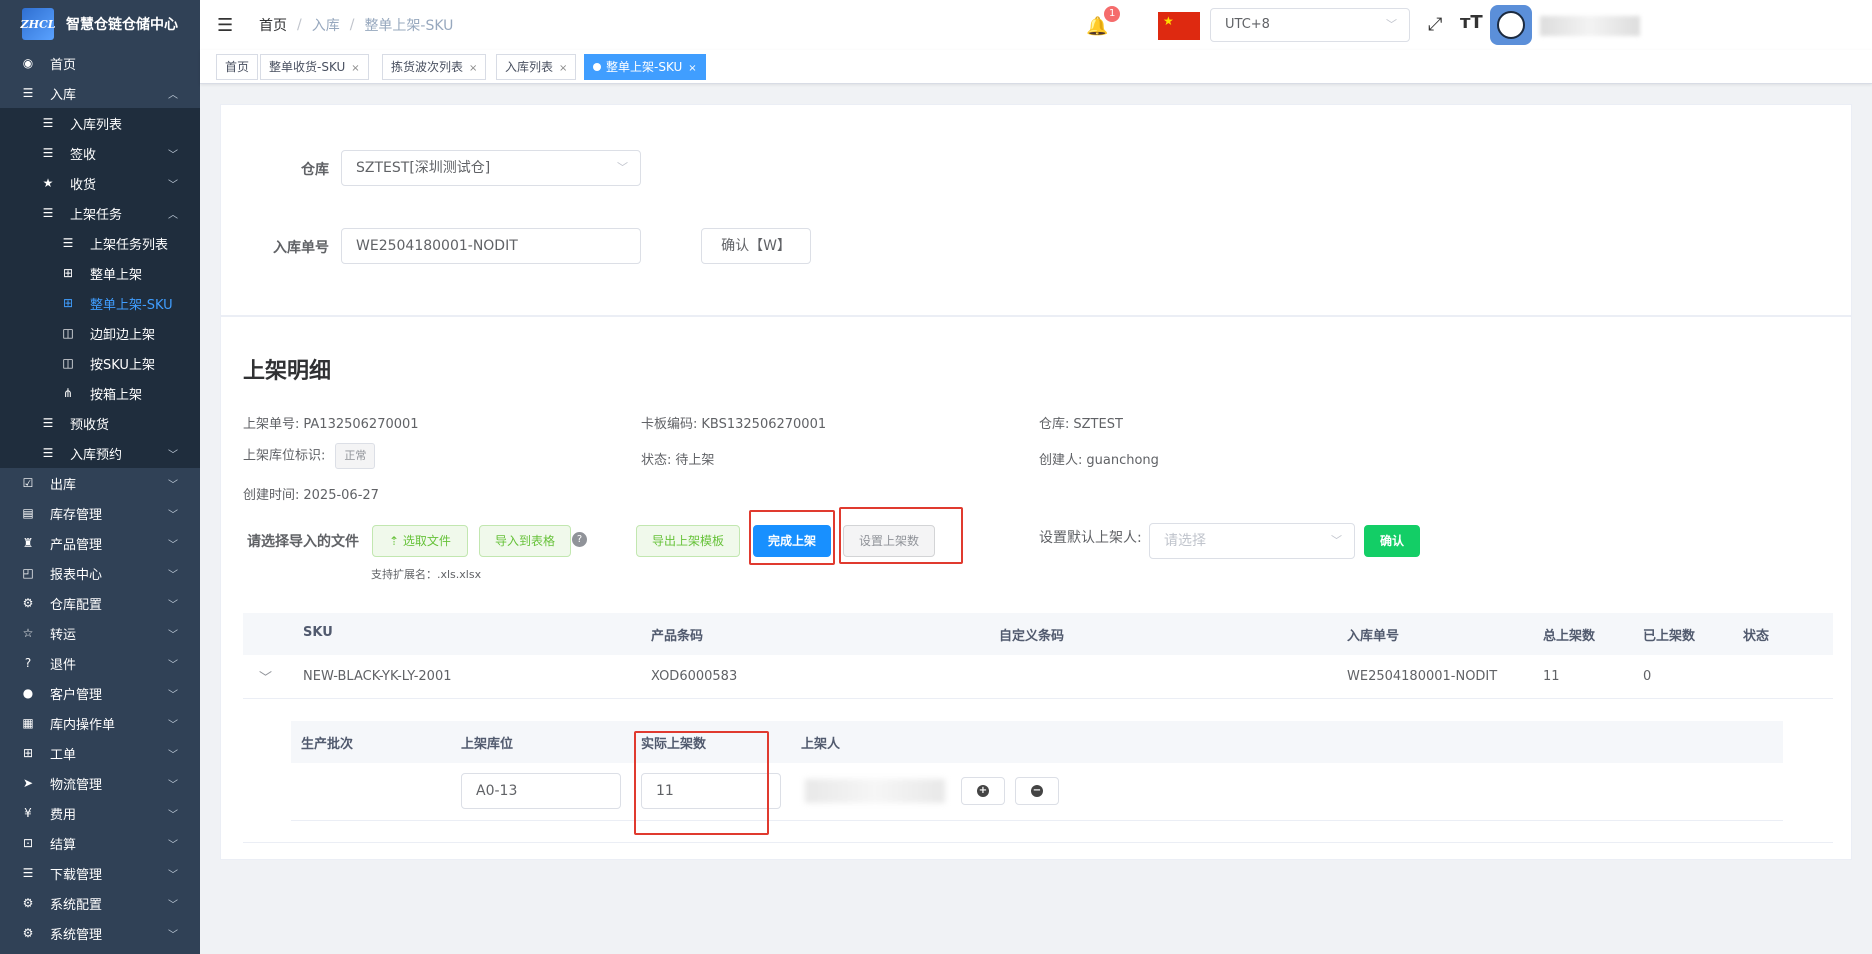 This screenshot has height=954, width=1872. Describe the element at coordinates (227, 25) in the screenshot. I see `hamburger-icon: ☰` at that location.